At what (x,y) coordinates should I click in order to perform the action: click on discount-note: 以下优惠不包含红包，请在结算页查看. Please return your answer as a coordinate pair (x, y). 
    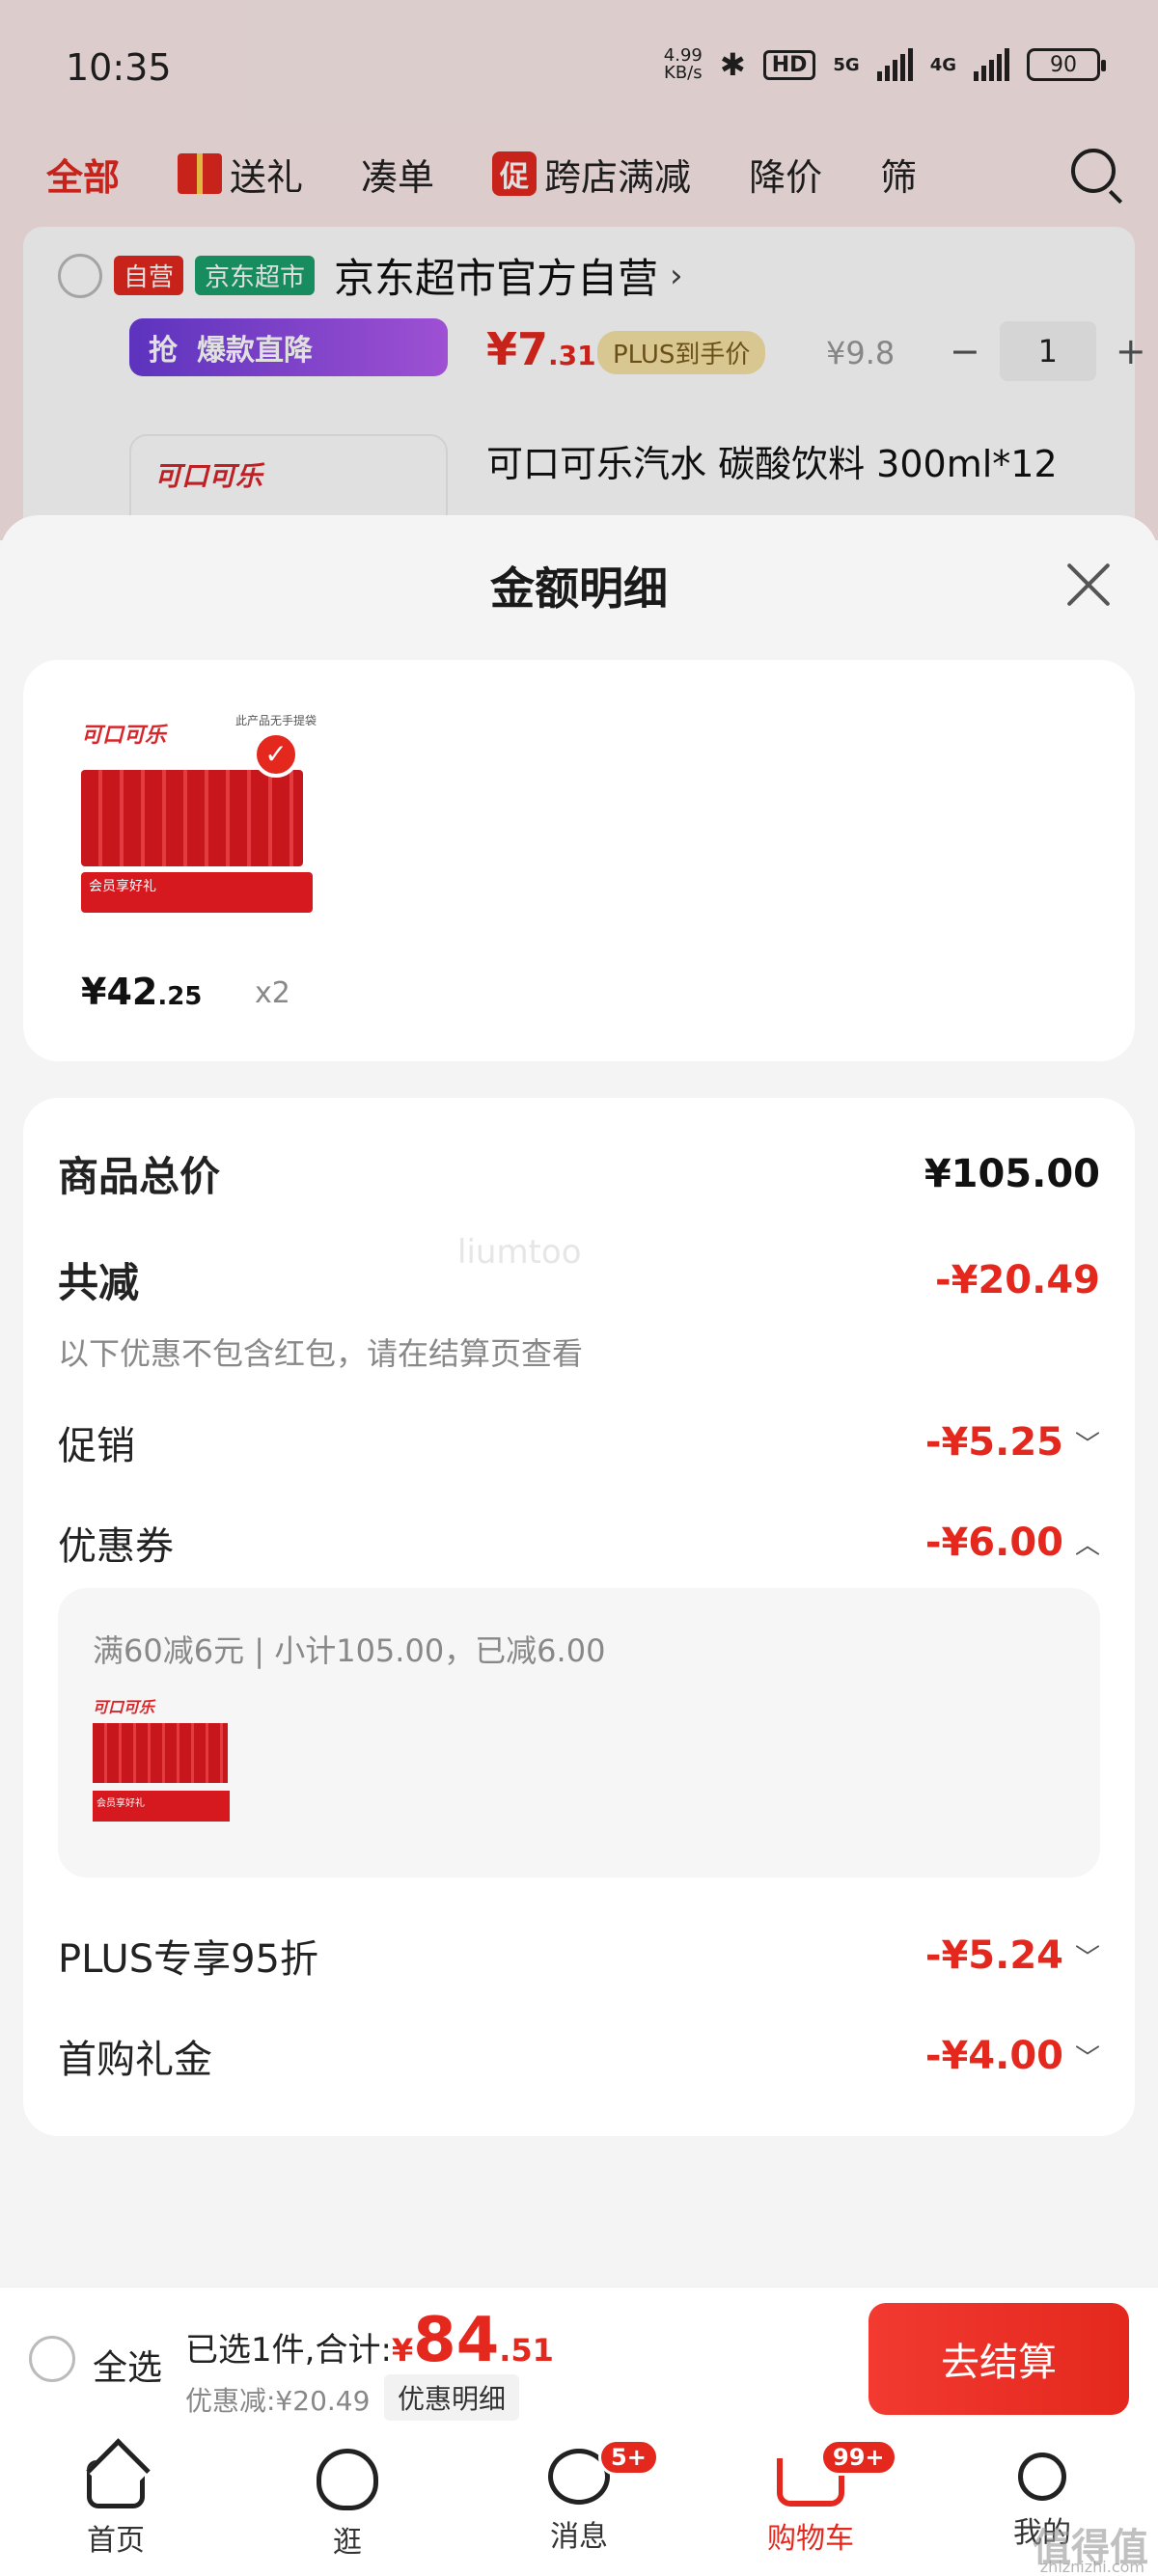
    Looking at the image, I should click on (321, 1353).